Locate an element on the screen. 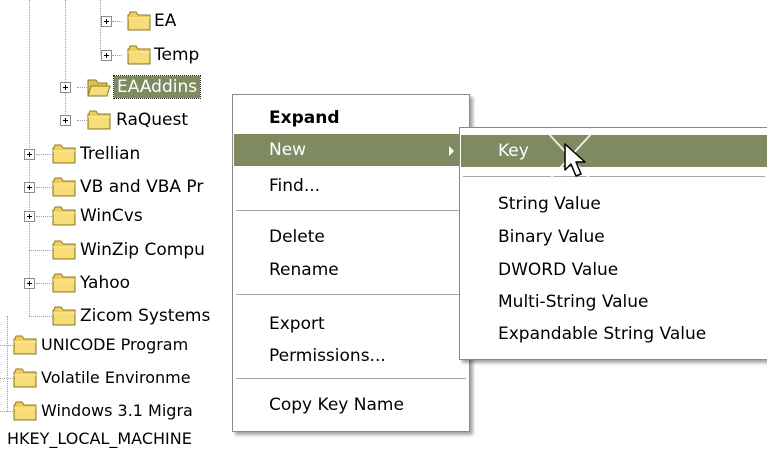 The image size is (767, 450). menu-item-export: Export is located at coordinates (351, 324).